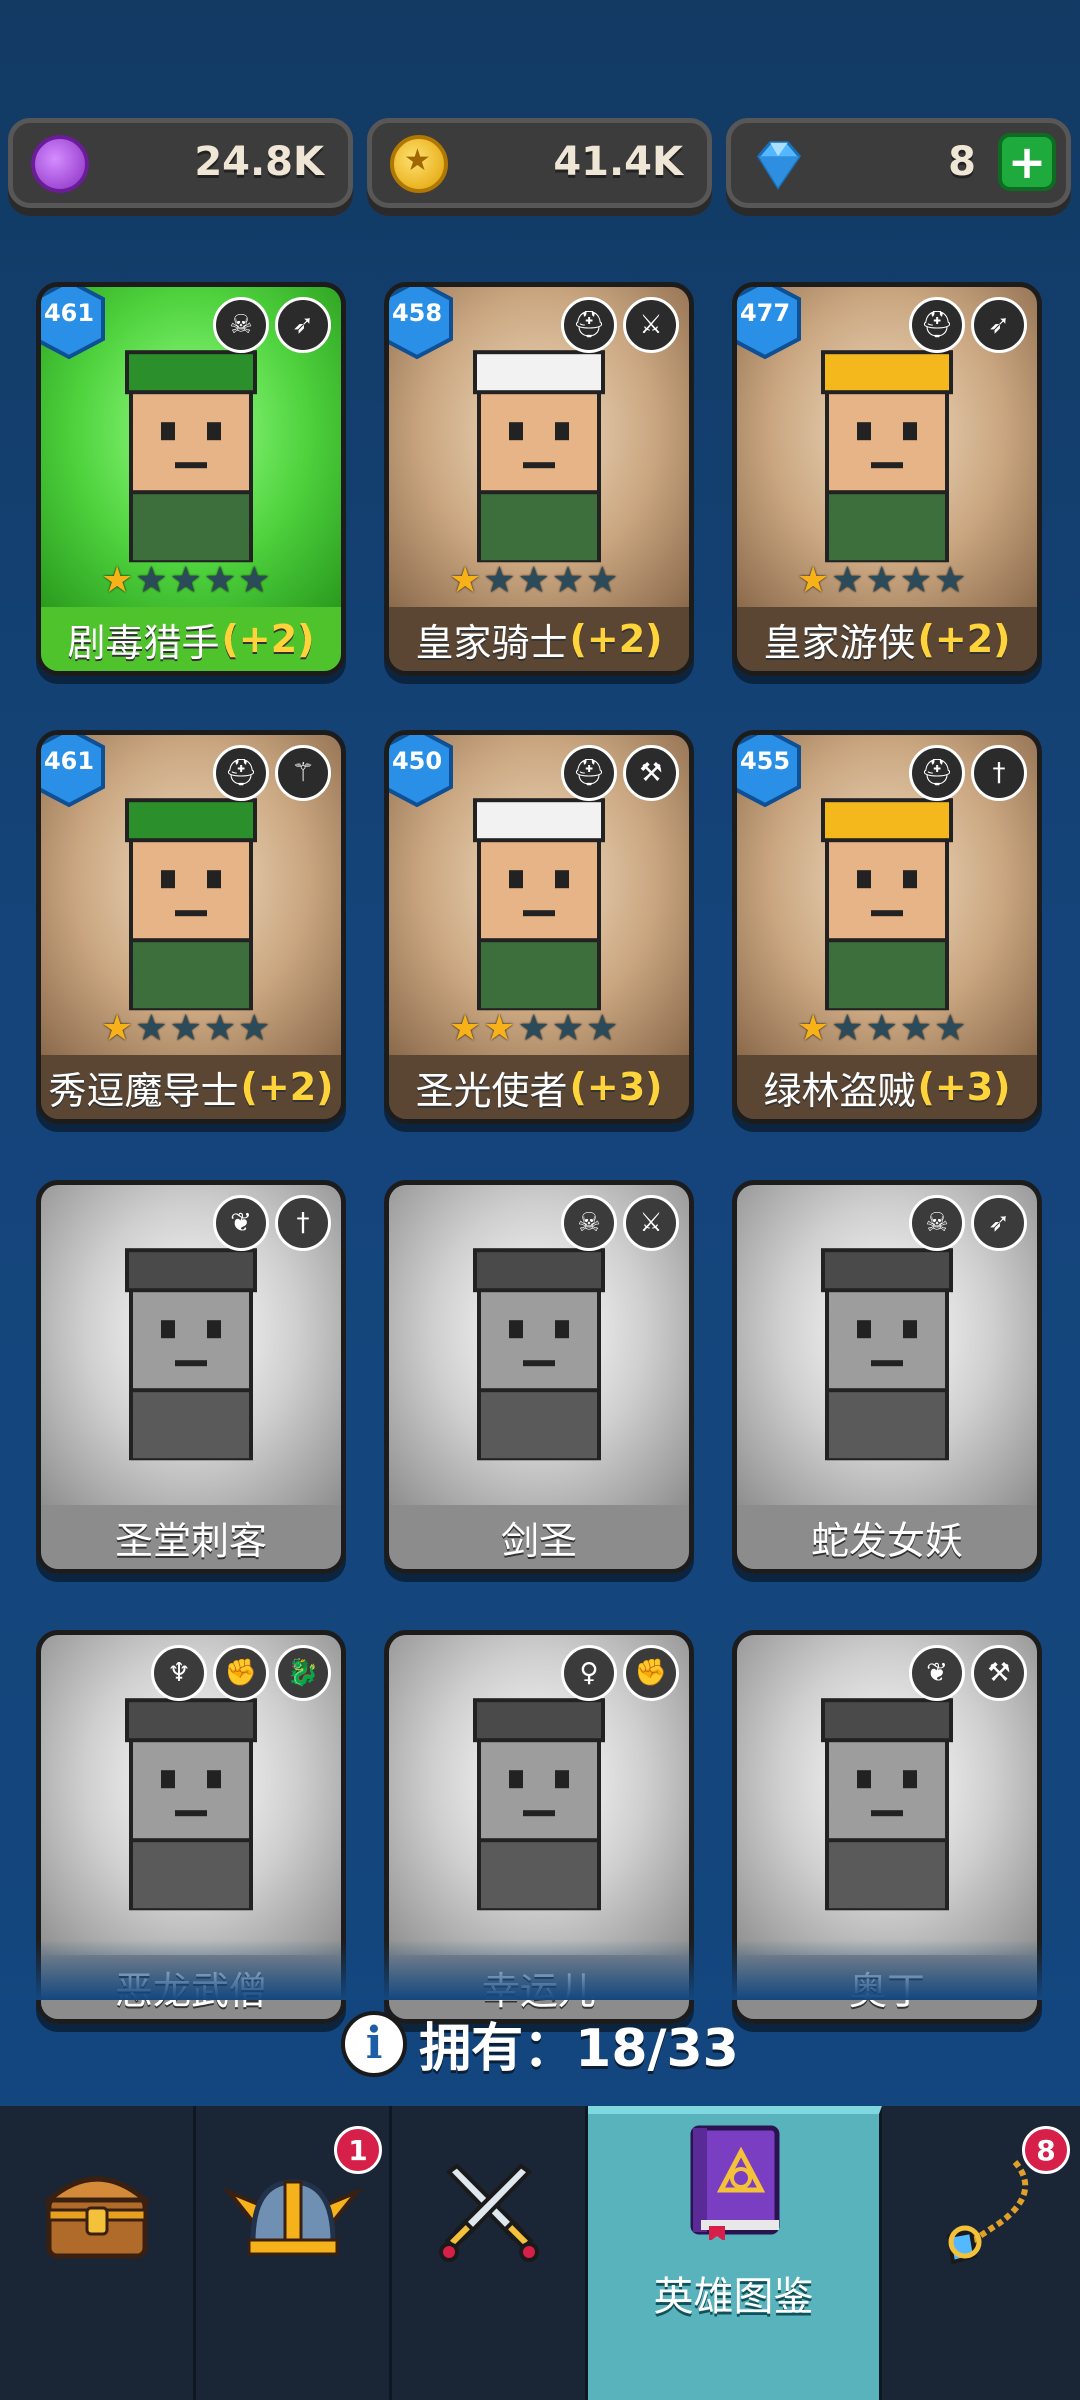 Image resolution: width=1080 pixels, height=2400 pixels. Describe the element at coordinates (417, 761) in the screenshot. I see `hero-level: 450` at that location.